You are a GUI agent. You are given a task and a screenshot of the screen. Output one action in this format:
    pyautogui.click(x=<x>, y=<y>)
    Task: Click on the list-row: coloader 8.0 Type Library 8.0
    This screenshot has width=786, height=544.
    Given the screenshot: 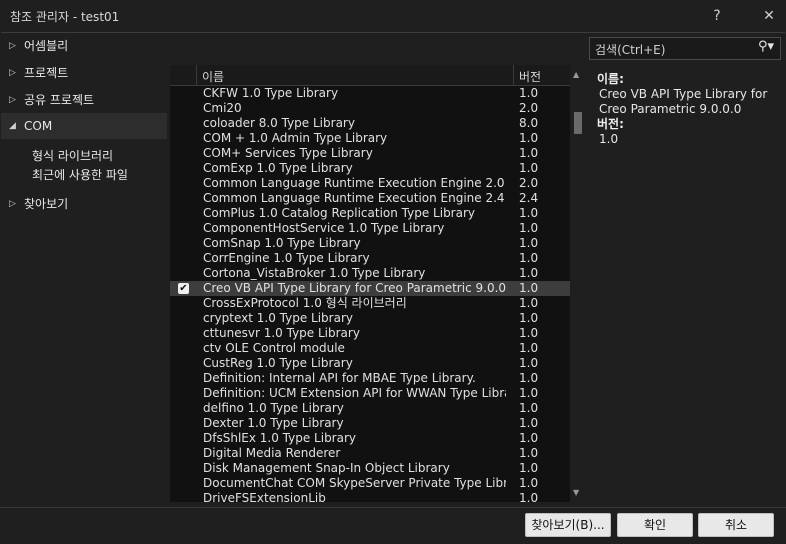 What is the action you would take?
    pyautogui.click(x=370, y=123)
    